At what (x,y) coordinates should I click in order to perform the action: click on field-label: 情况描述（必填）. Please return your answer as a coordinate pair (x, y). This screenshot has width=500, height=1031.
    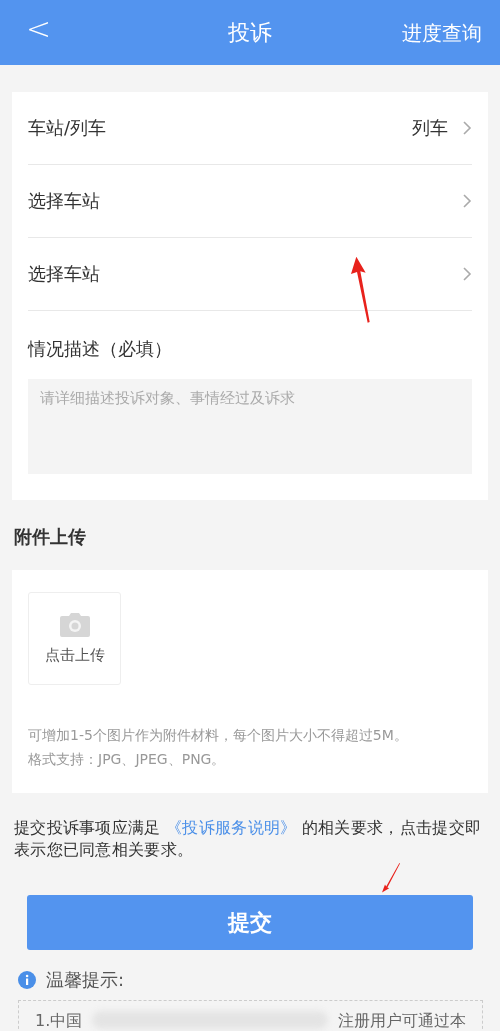
    Looking at the image, I should click on (100, 349).